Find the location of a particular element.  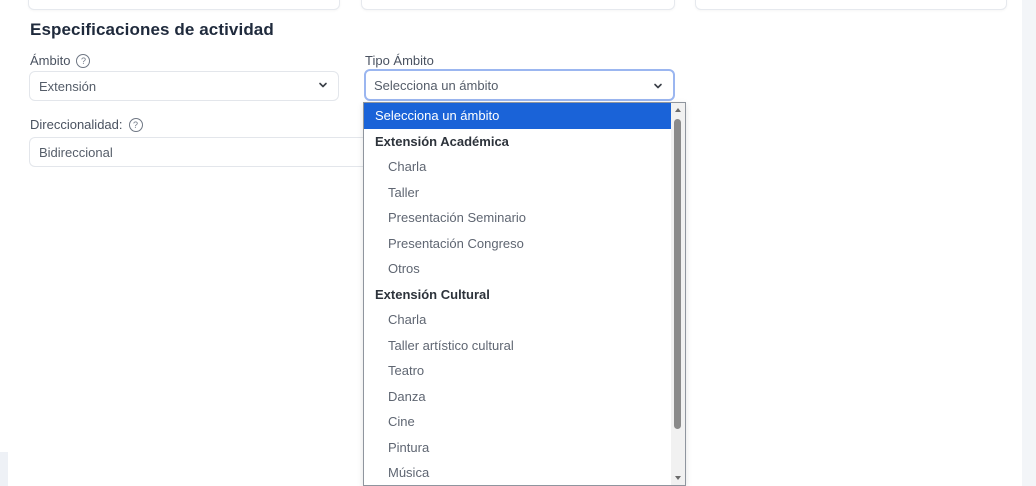

dropdown-option: Música is located at coordinates (524, 472).